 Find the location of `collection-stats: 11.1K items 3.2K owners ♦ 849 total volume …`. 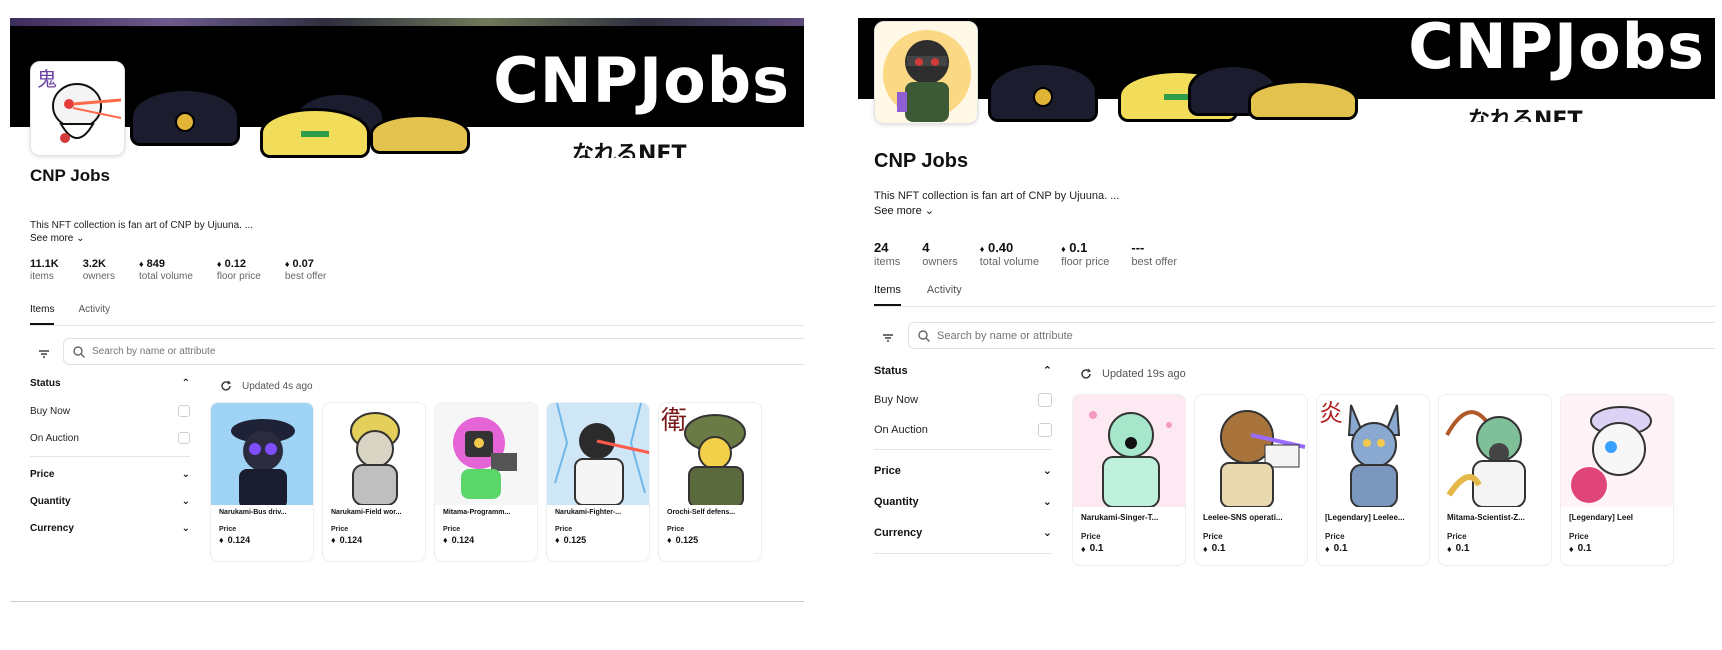

collection-stats: 11.1K items 3.2K owners ♦ 849 total volume … is located at coordinates (178, 270).